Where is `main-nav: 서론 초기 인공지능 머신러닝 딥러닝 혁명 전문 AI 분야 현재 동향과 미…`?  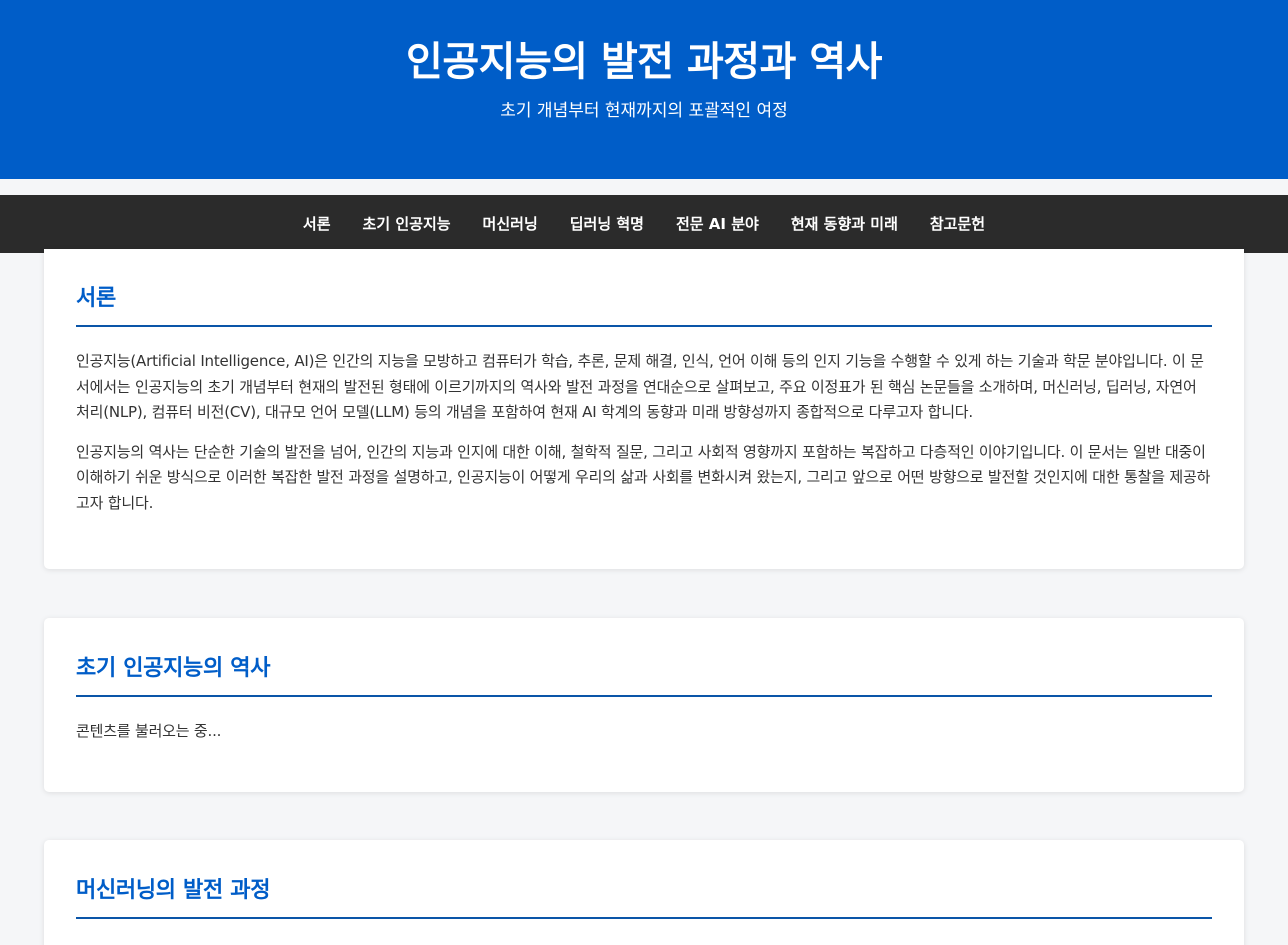 main-nav: 서론 초기 인공지능 머신러닝 딥러닝 혁명 전문 AI 분야 현재 동향과 미… is located at coordinates (644, 224).